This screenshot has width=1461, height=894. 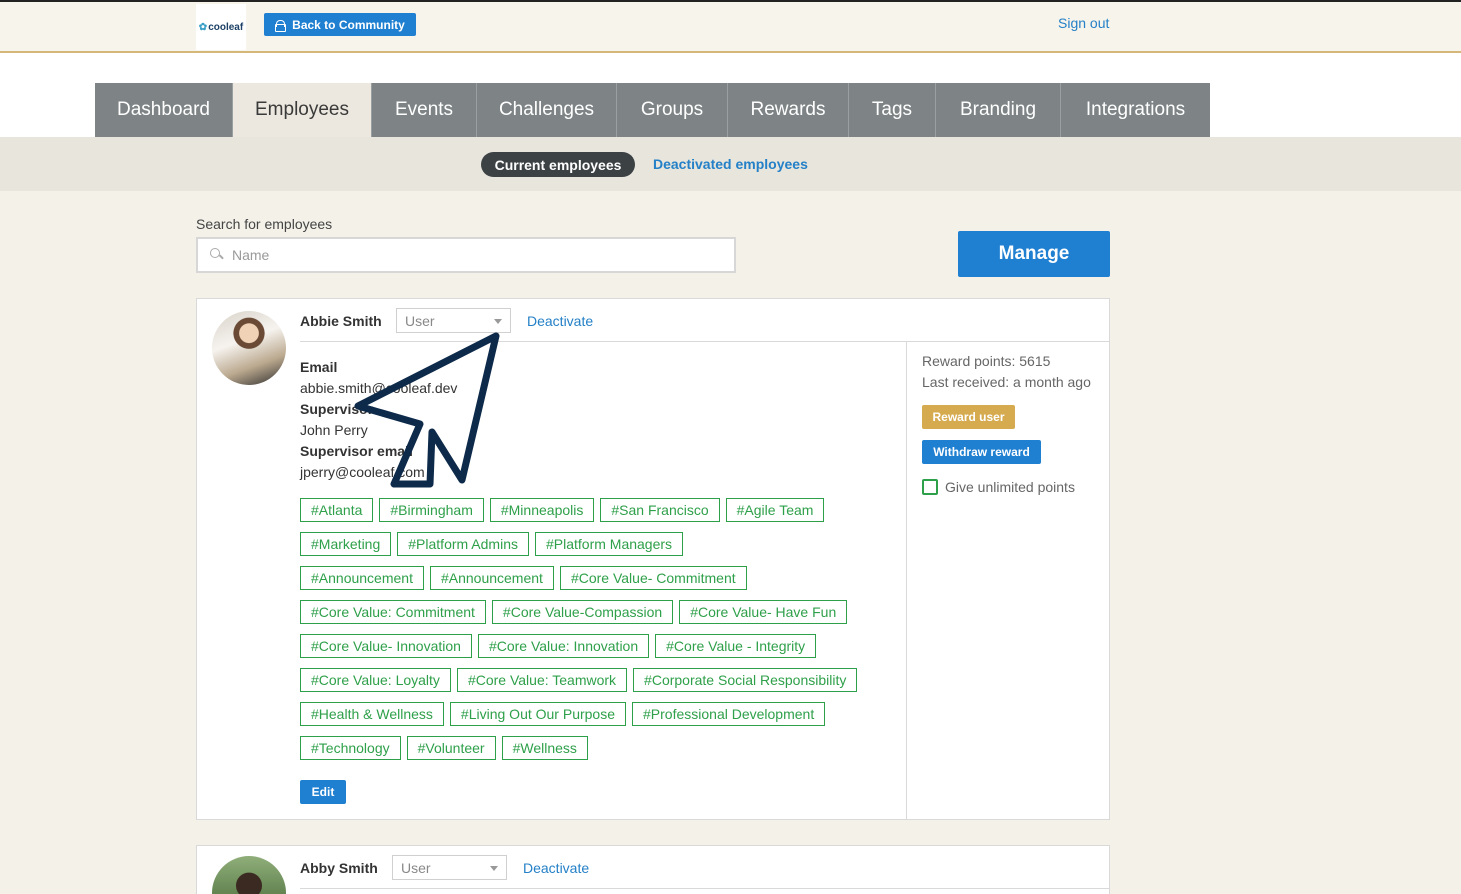 What do you see at coordinates (334, 430) in the screenshot?
I see `supervisor-value: John Perry` at bounding box center [334, 430].